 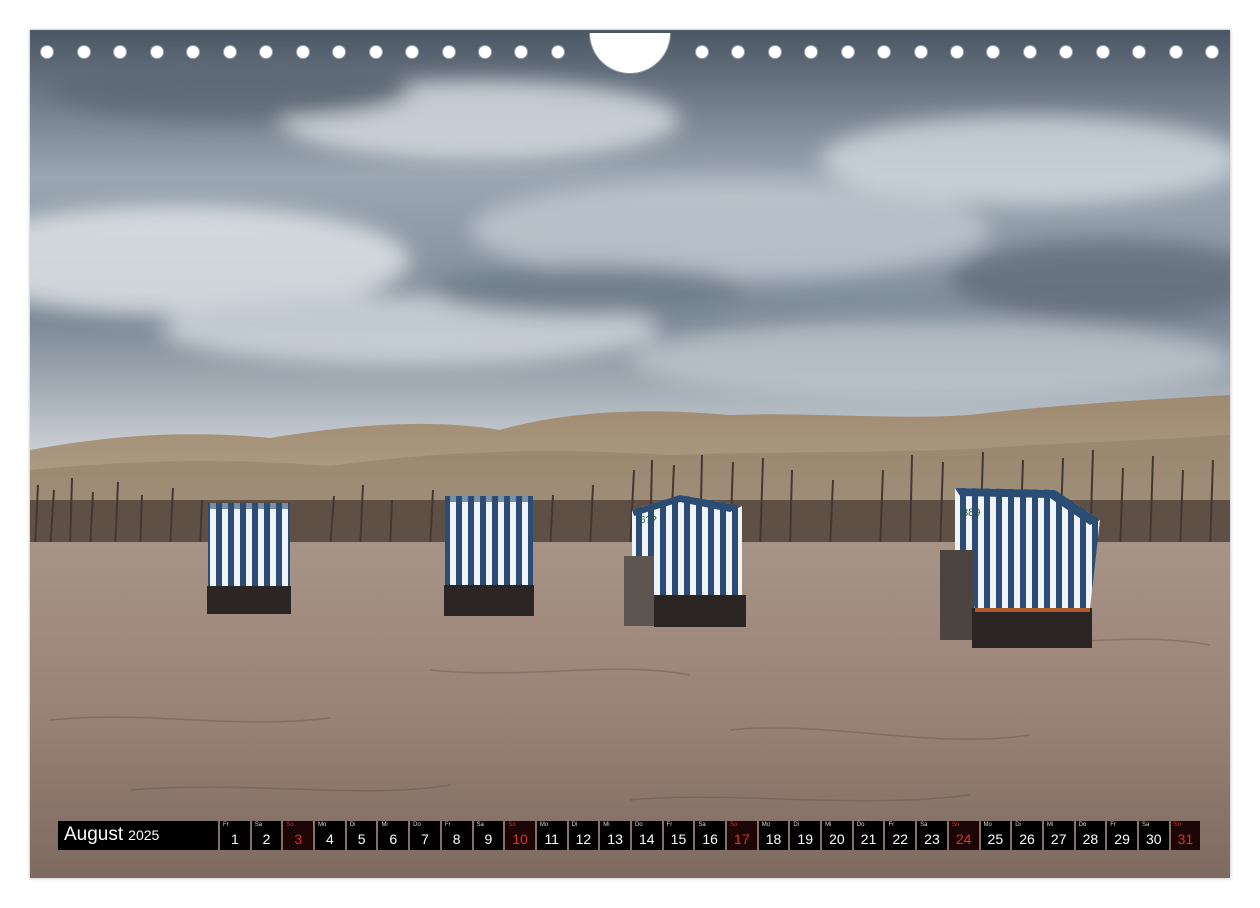 What do you see at coordinates (361, 839) in the screenshot?
I see `day-number: 5` at bounding box center [361, 839].